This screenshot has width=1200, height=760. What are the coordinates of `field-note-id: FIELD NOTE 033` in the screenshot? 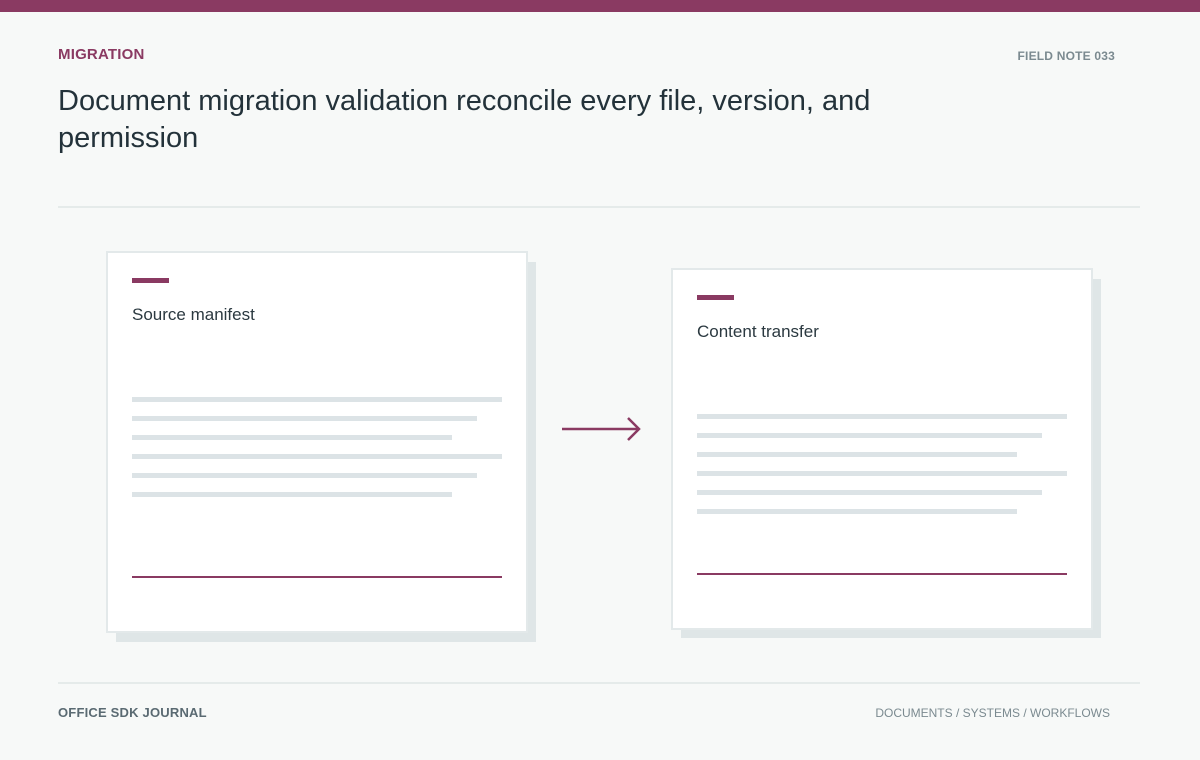 It's located at (1066, 56).